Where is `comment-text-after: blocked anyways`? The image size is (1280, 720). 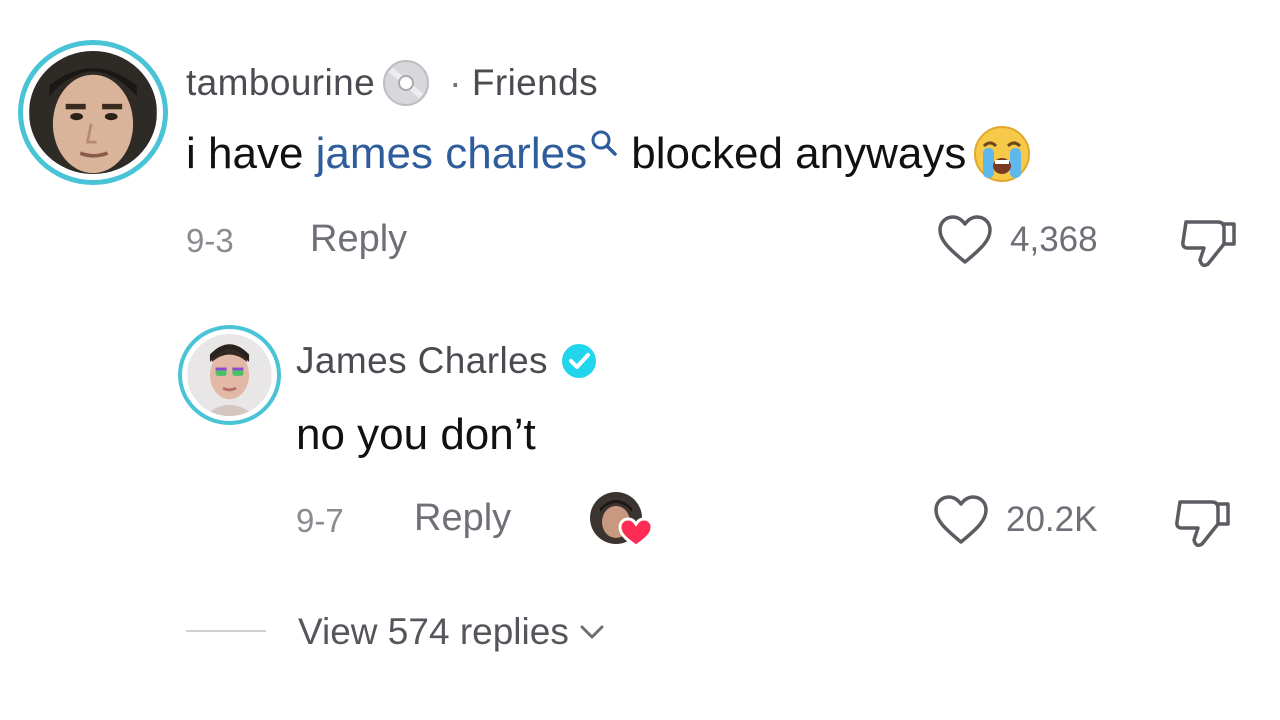
comment-text-after: blocked anyways is located at coordinates (793, 153).